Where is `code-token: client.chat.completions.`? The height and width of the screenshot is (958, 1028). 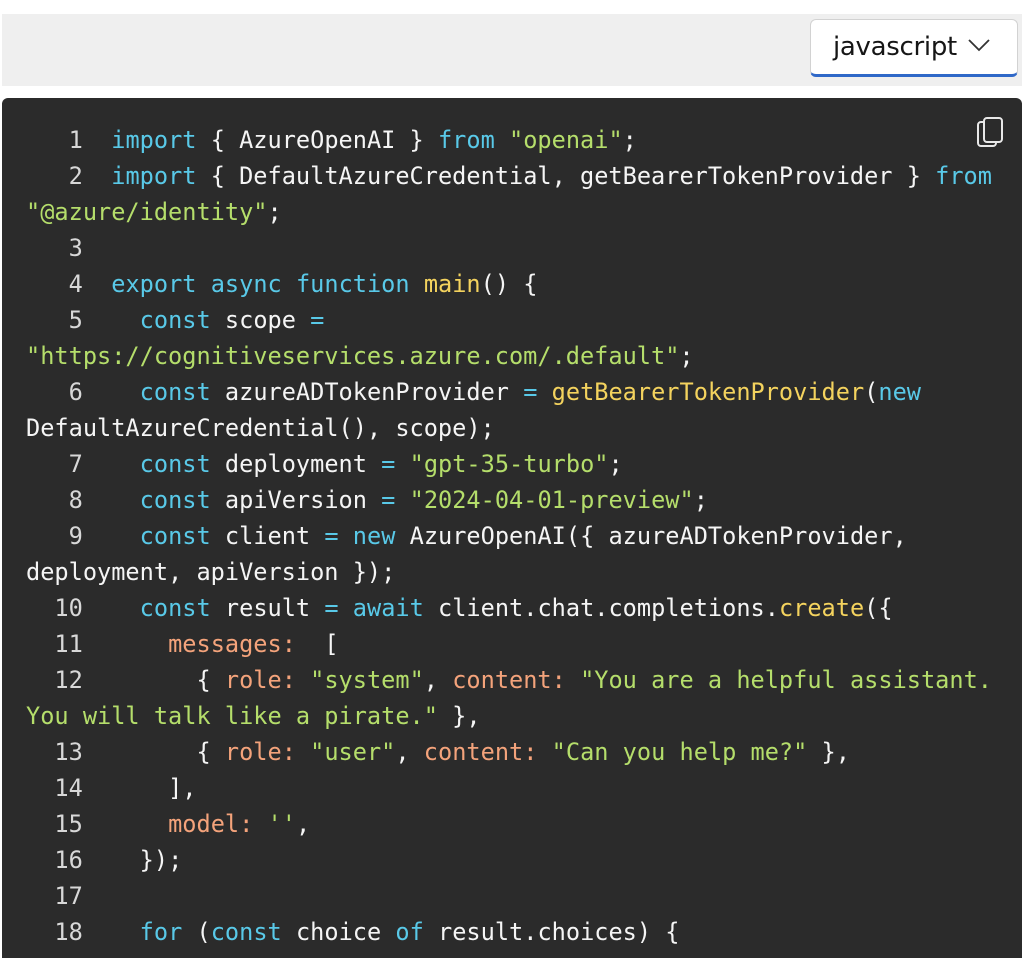
code-token: client.chat.completions. is located at coordinates (601, 608).